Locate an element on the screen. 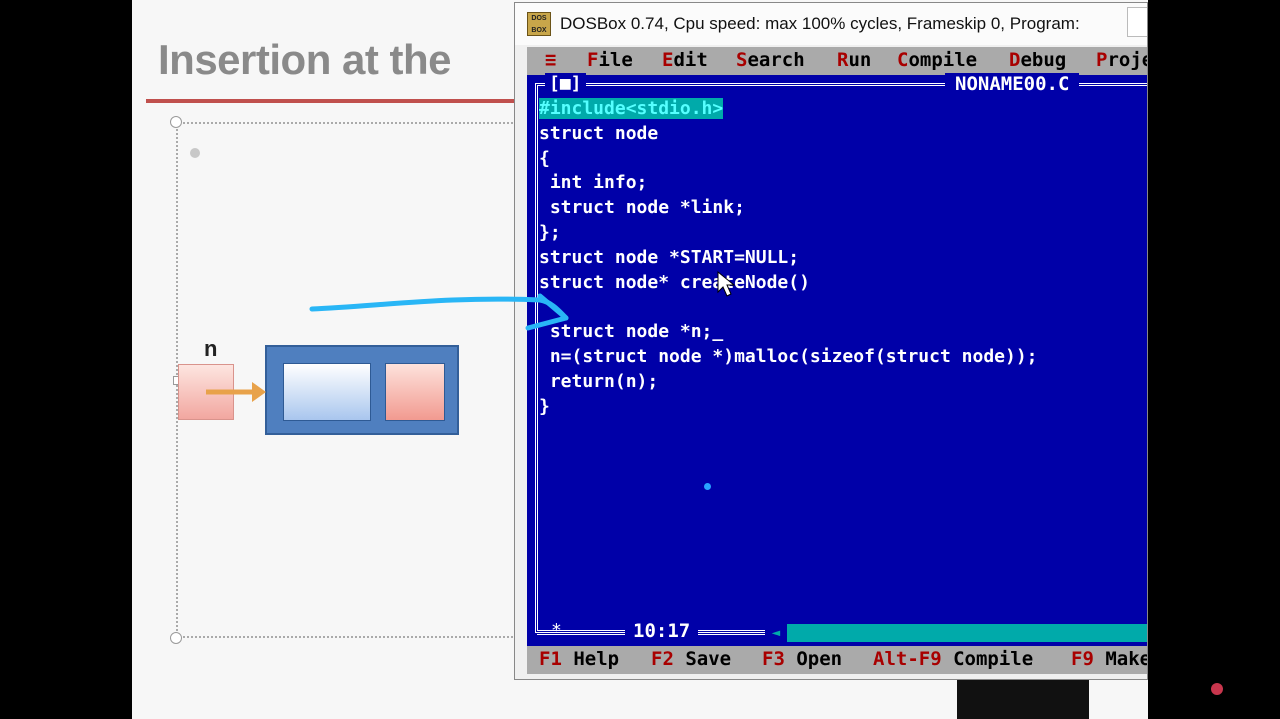 Image resolution: width=1280 pixels, height=719 pixels. system-menu-icon: ≡ is located at coordinates (550, 60).